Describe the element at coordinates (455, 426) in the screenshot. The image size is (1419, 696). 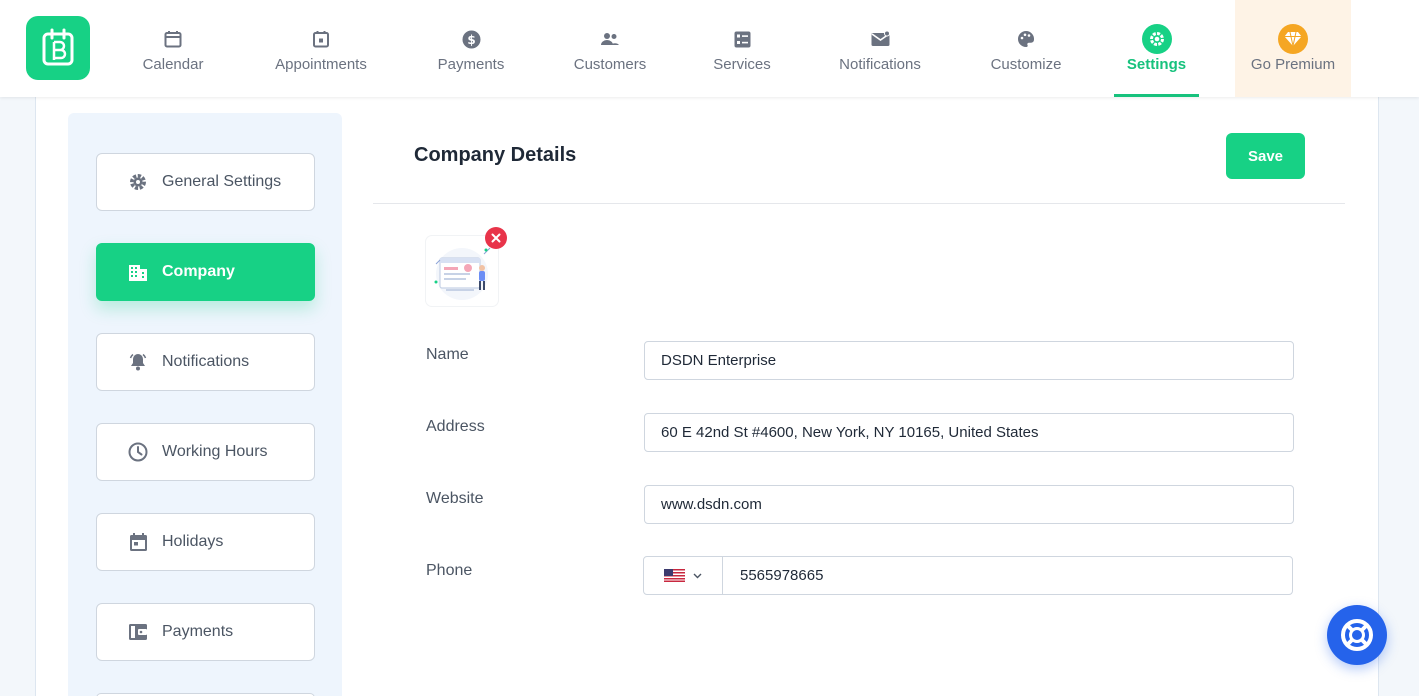
I see `address-label: Address` at that location.